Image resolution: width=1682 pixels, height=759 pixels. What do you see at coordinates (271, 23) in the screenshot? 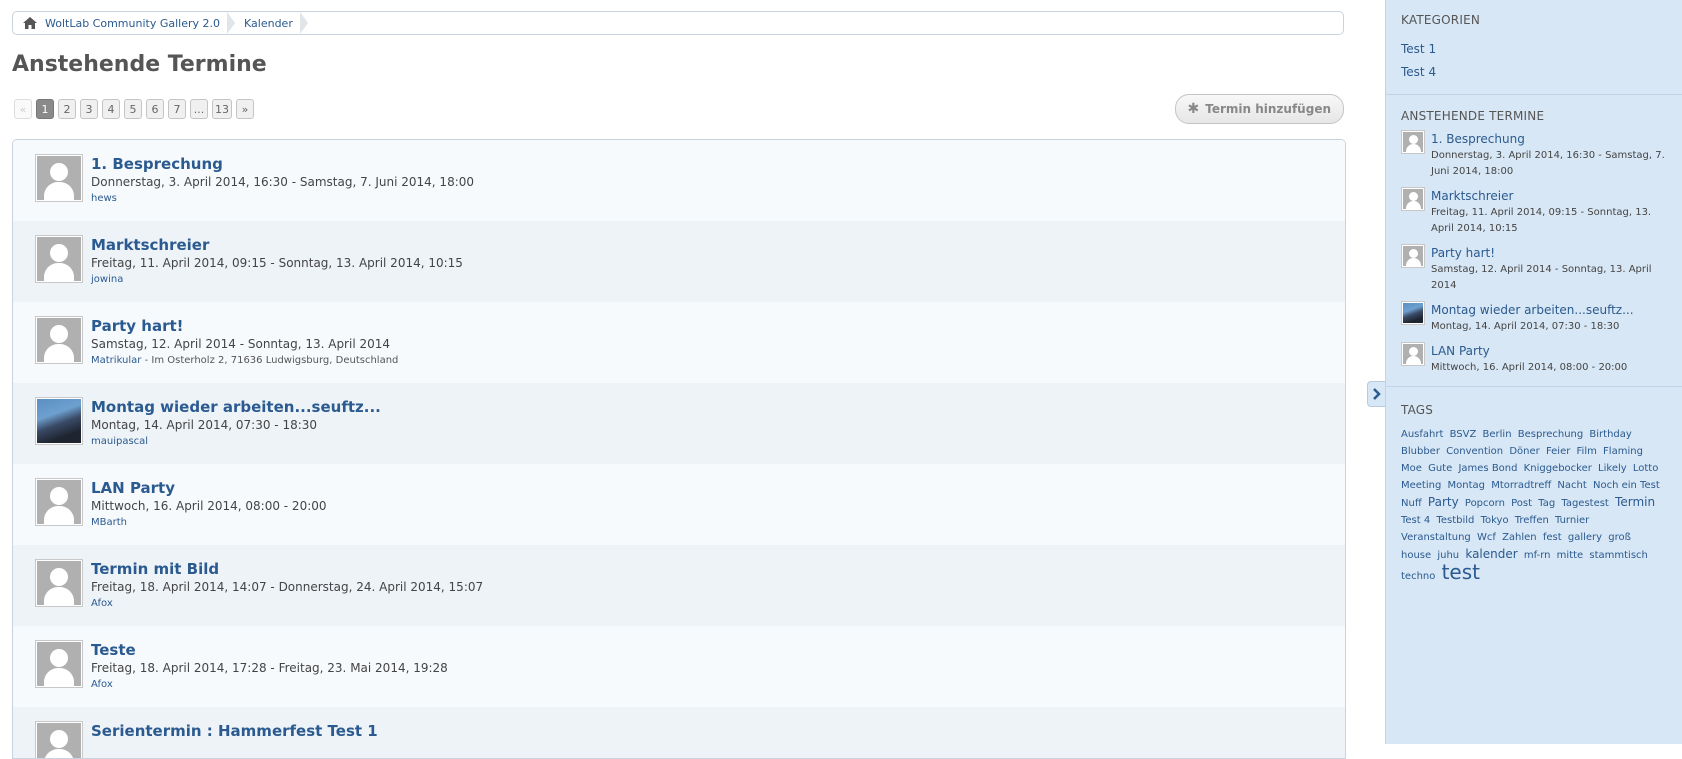
I see `breadcrumb-item-kalender: Kalender` at bounding box center [271, 23].